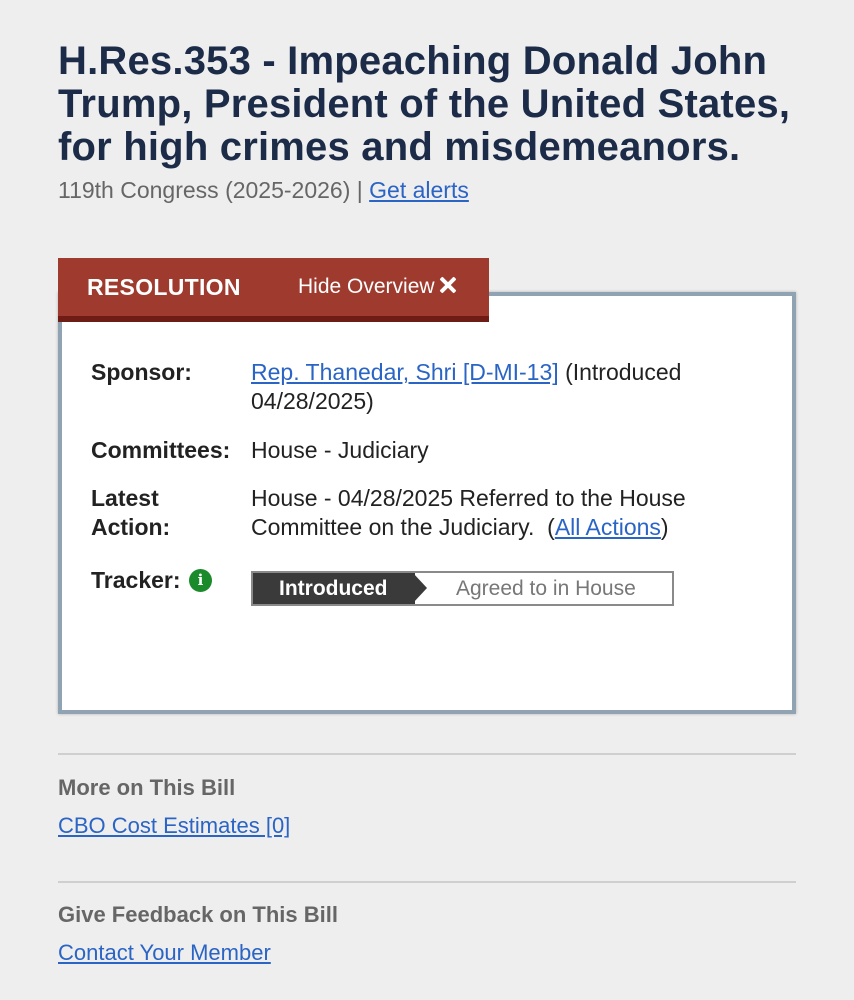 Image resolution: width=854 pixels, height=1000 pixels. Describe the element at coordinates (200, 580) in the screenshot. I see `info-circle-icon: i` at that location.